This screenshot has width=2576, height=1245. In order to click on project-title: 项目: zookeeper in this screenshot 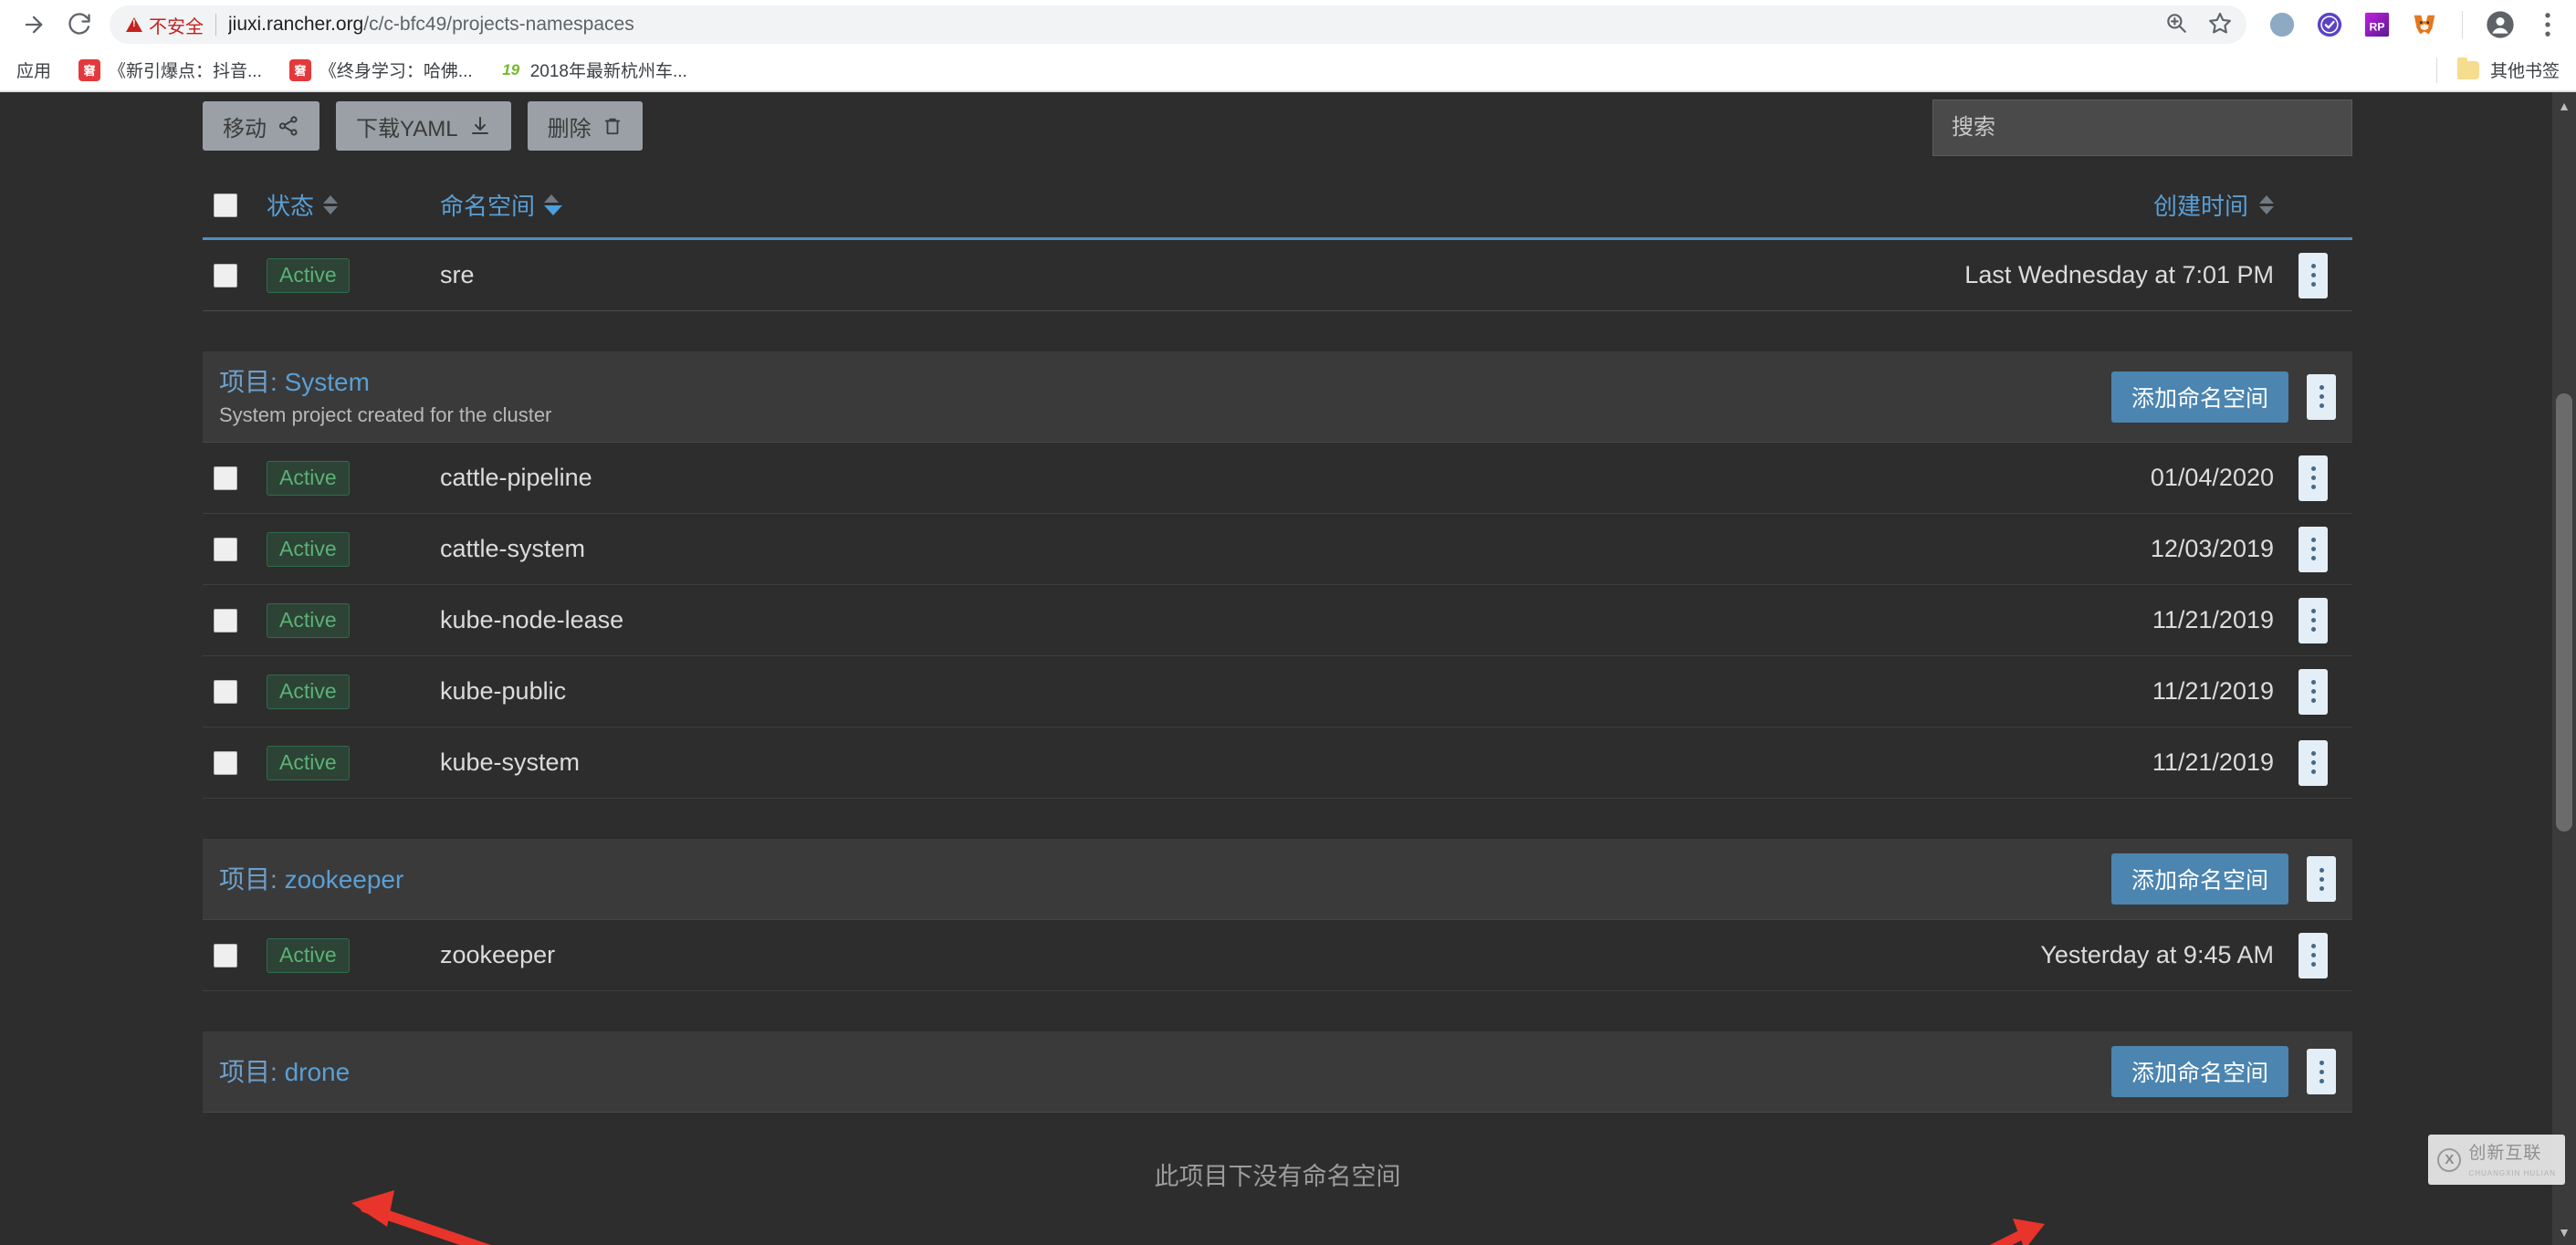, I will do `click(1165, 879)`.